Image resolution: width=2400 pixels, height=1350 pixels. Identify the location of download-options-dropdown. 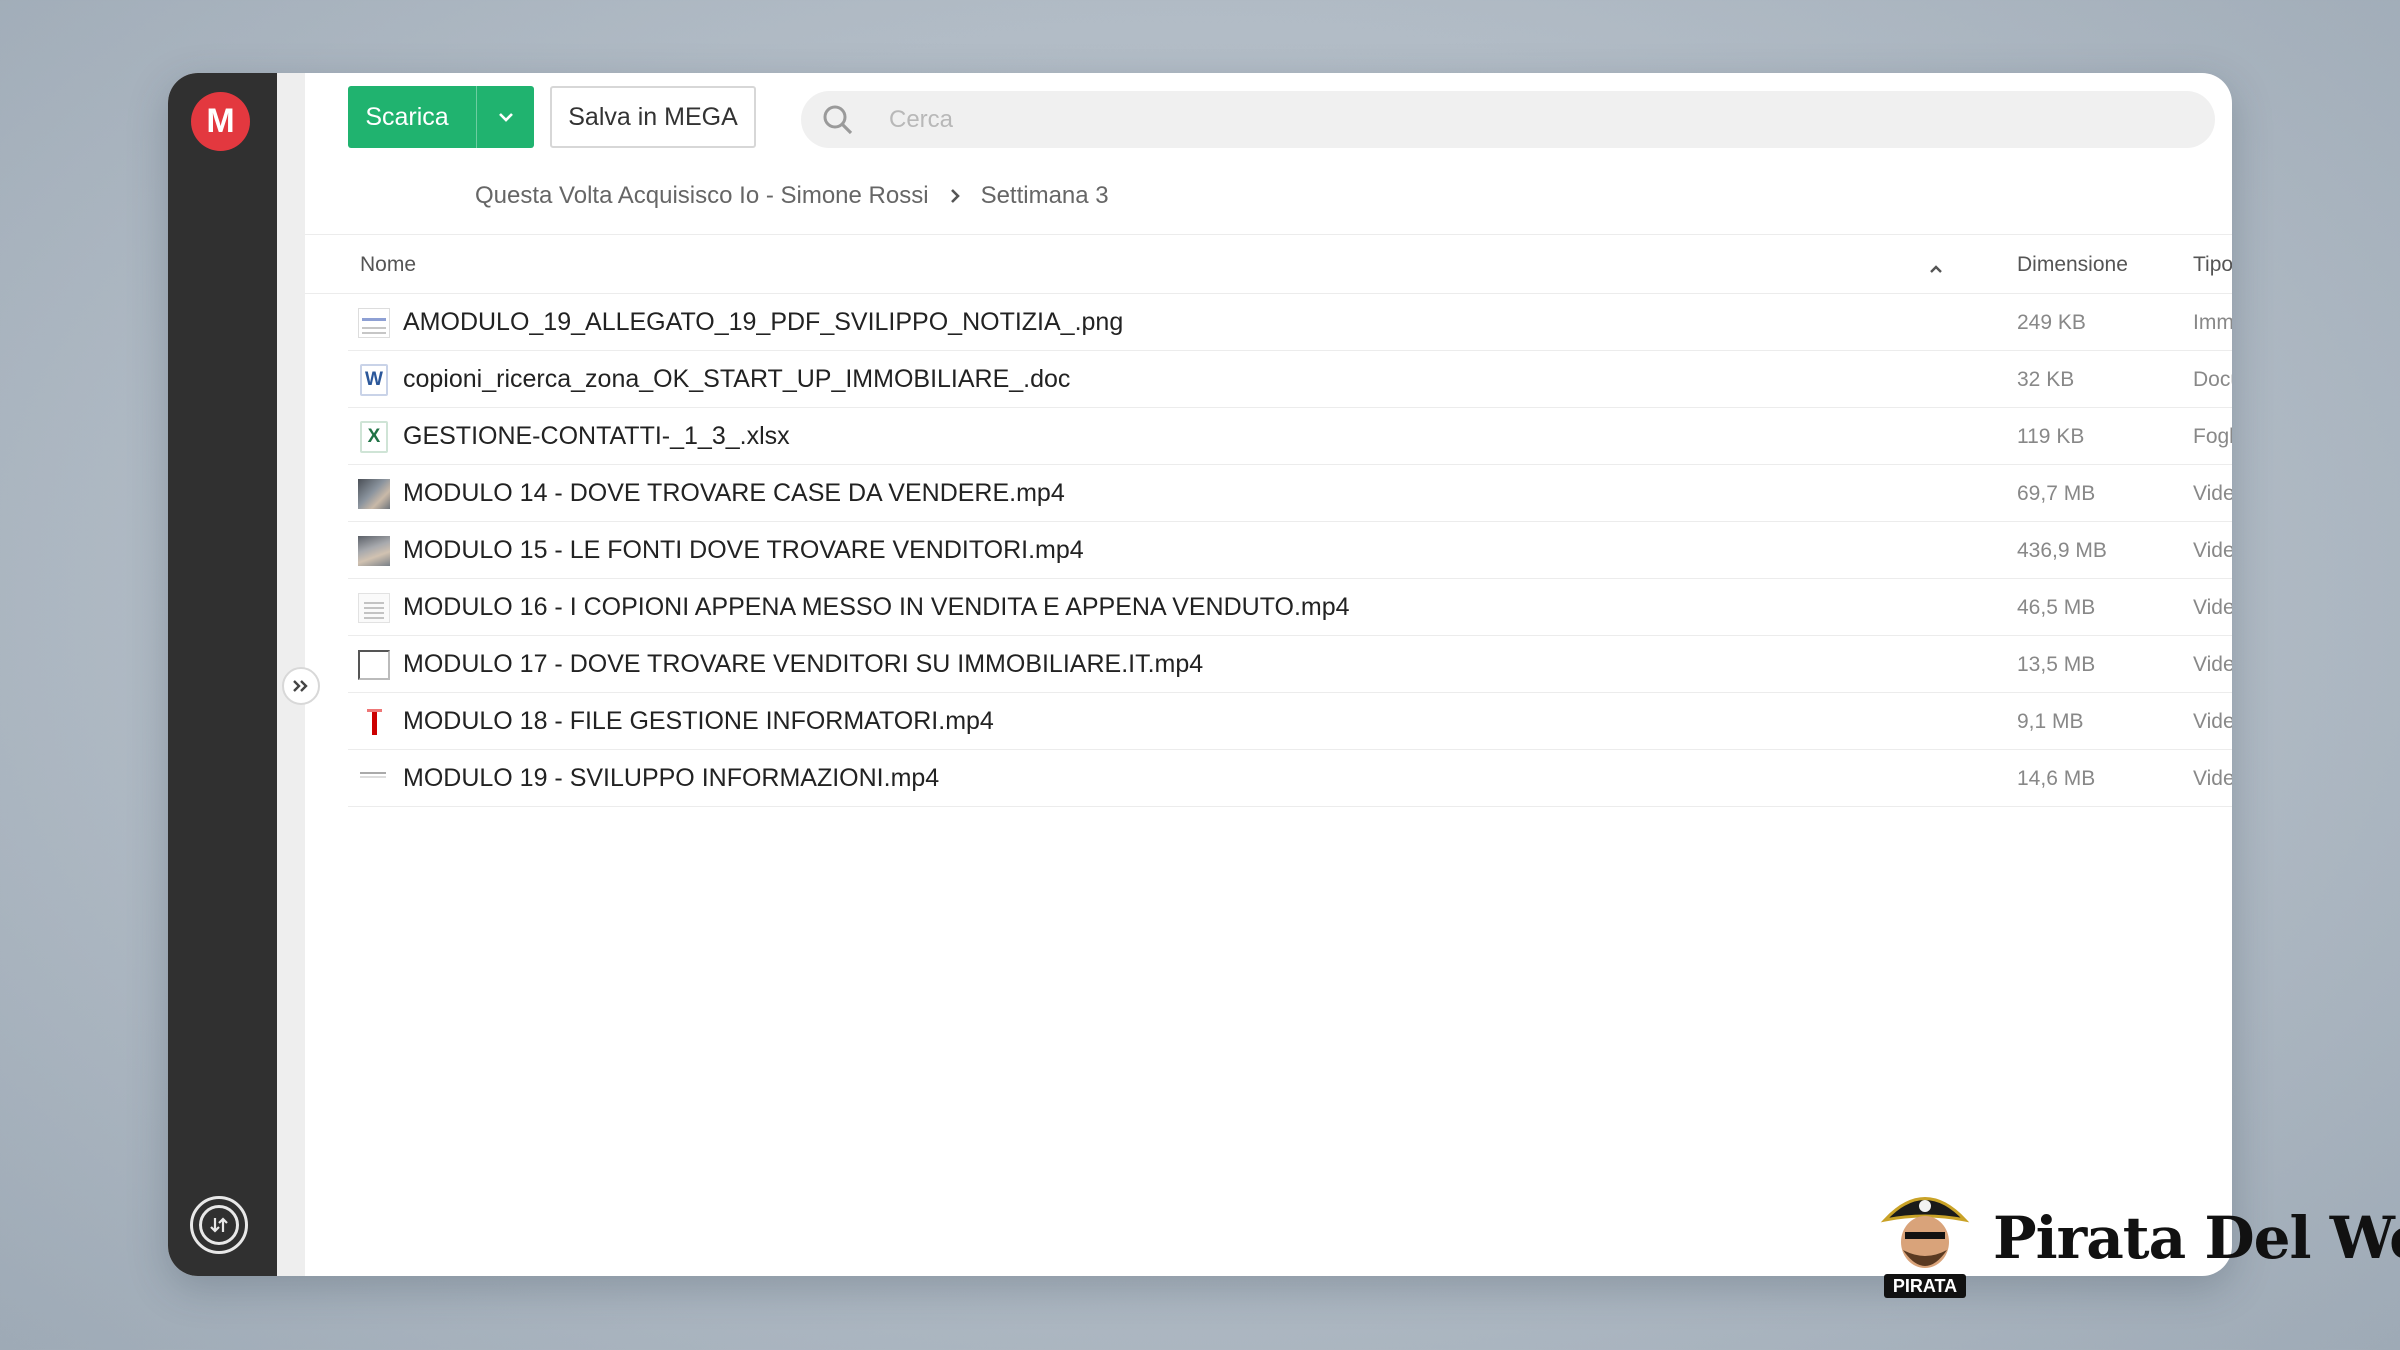
(505, 117).